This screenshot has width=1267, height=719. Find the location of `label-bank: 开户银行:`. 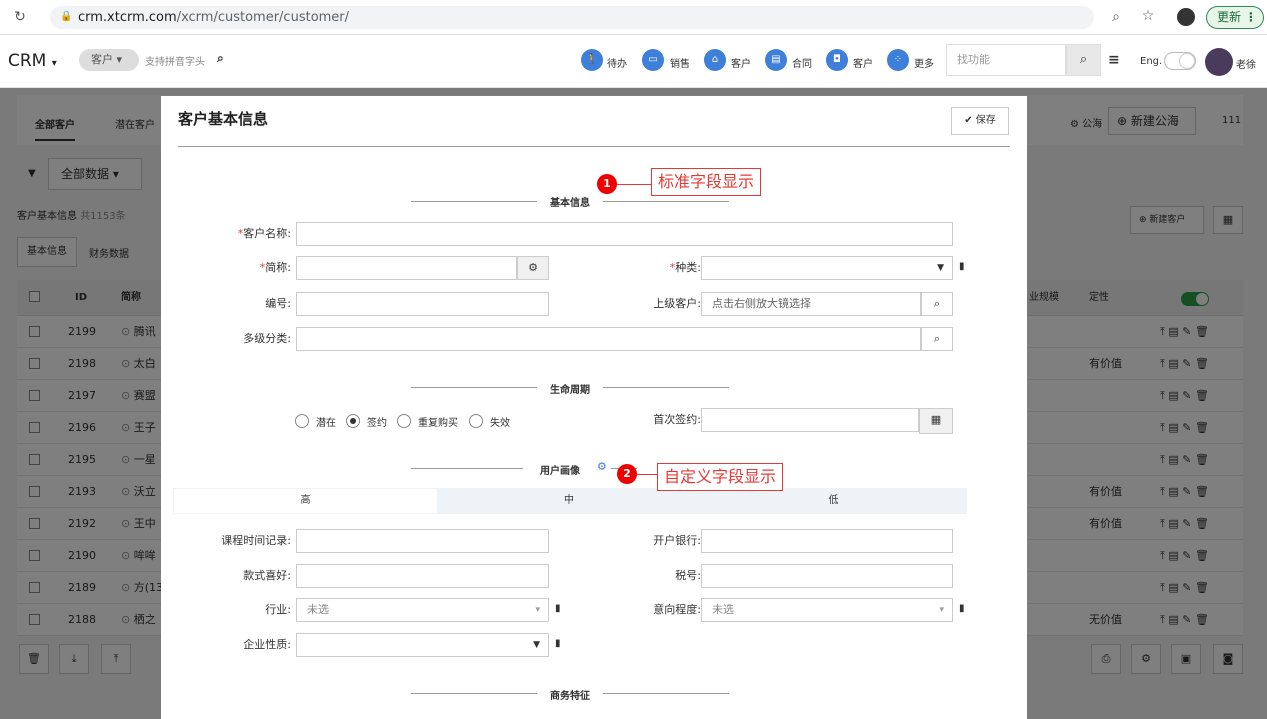

label-bank: 开户银行: is located at coordinates (677, 540).